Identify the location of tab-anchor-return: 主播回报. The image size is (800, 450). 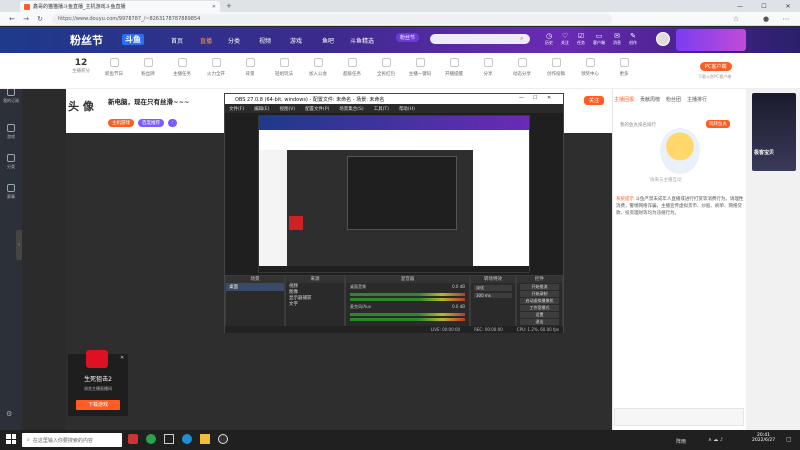
(624, 99).